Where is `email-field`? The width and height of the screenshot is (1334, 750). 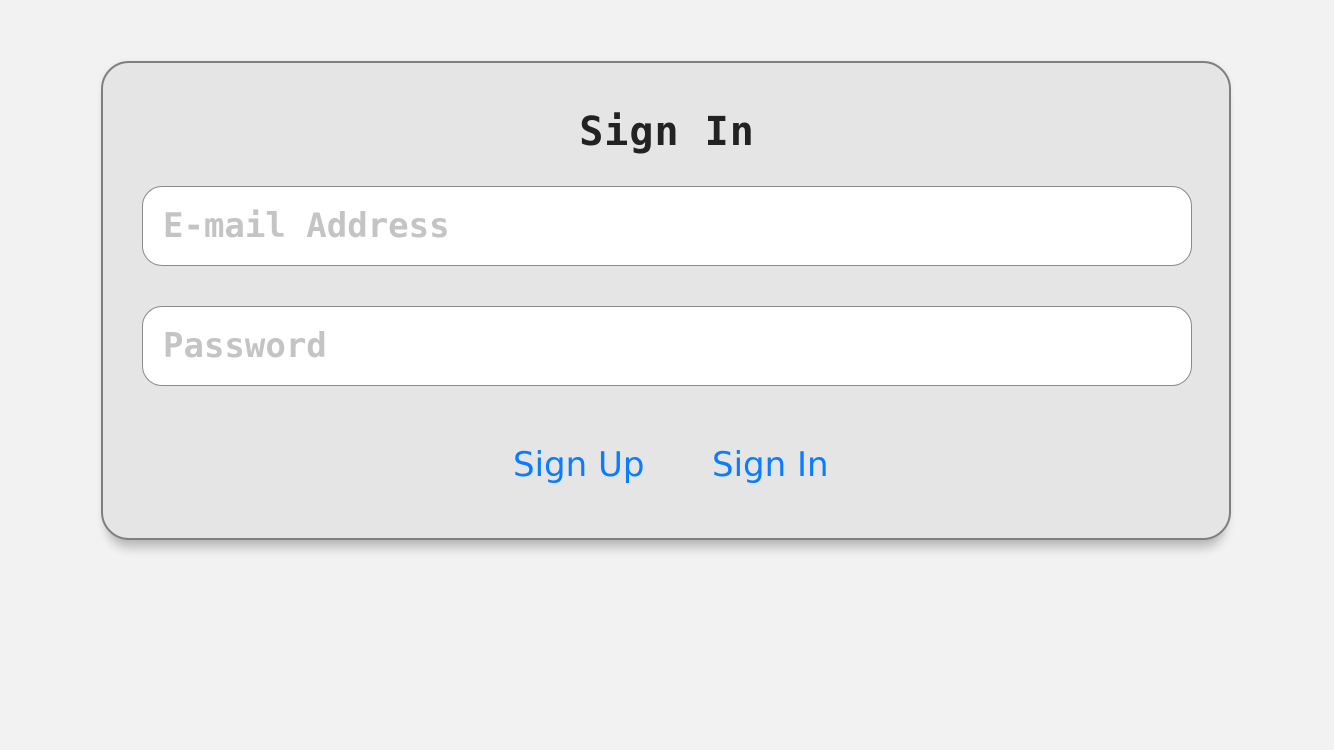
email-field is located at coordinates (667, 226).